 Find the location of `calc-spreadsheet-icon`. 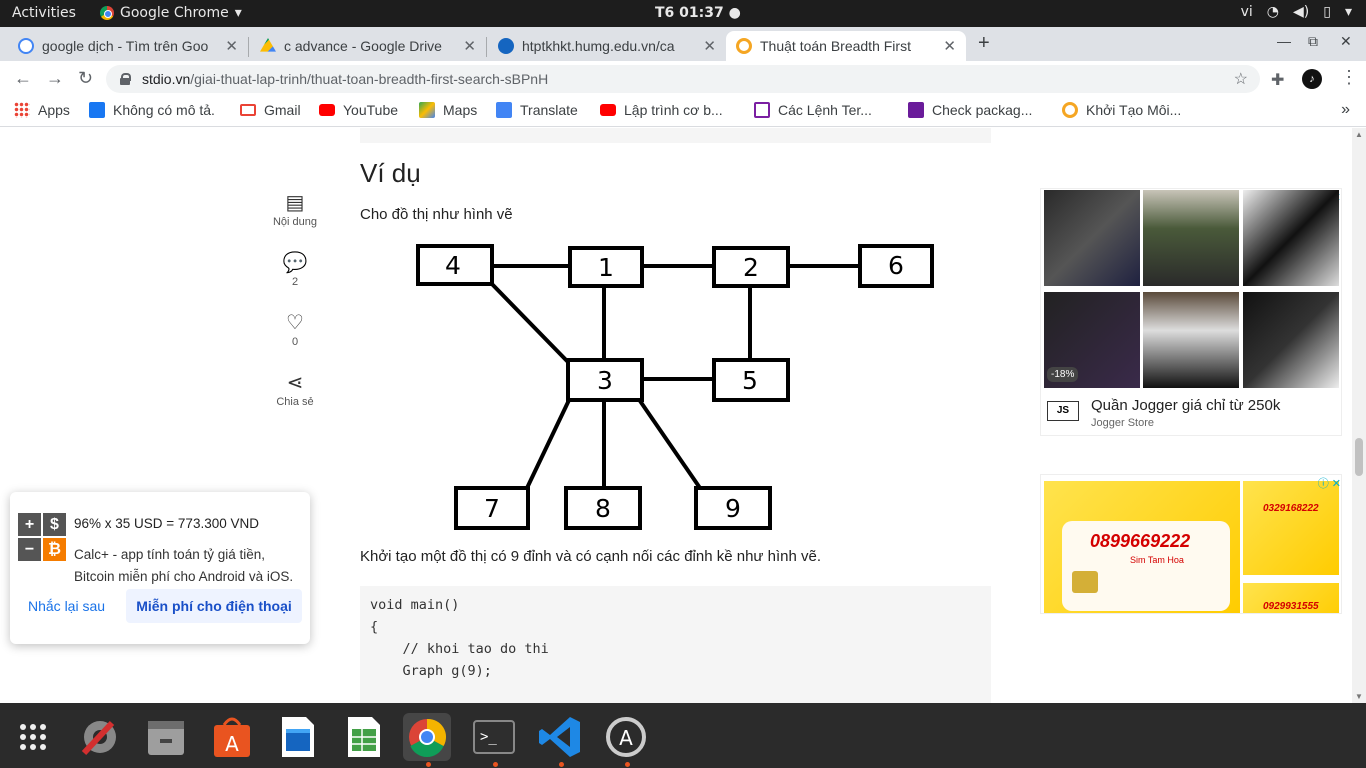

calc-spreadsheet-icon is located at coordinates (364, 737).